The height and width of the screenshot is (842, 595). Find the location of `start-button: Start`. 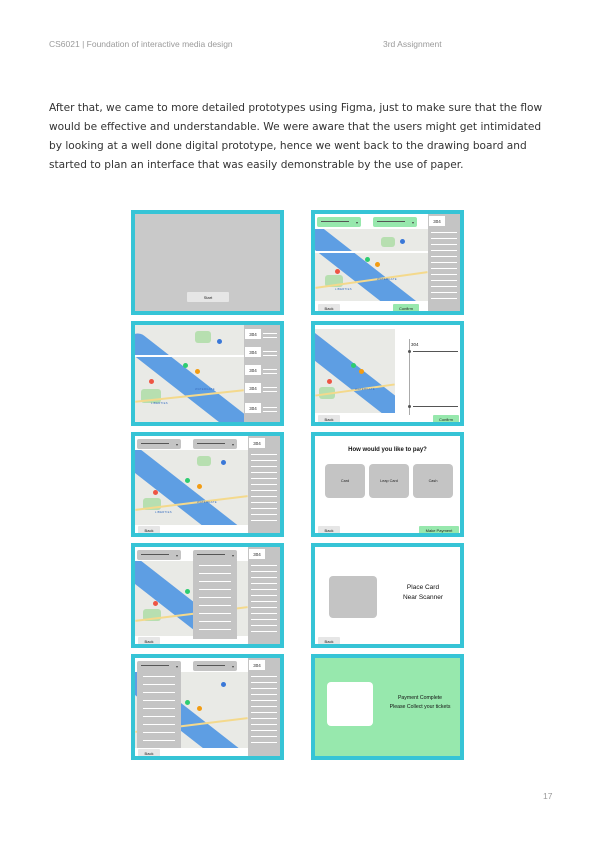

start-button: Start is located at coordinates (208, 297).